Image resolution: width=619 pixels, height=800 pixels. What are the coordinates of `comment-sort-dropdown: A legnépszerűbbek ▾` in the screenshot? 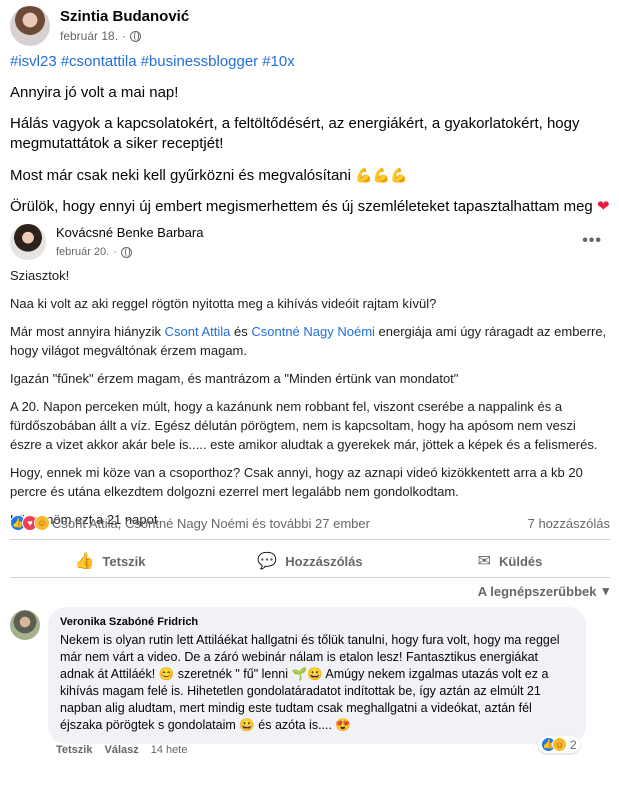 It's located at (543, 591).